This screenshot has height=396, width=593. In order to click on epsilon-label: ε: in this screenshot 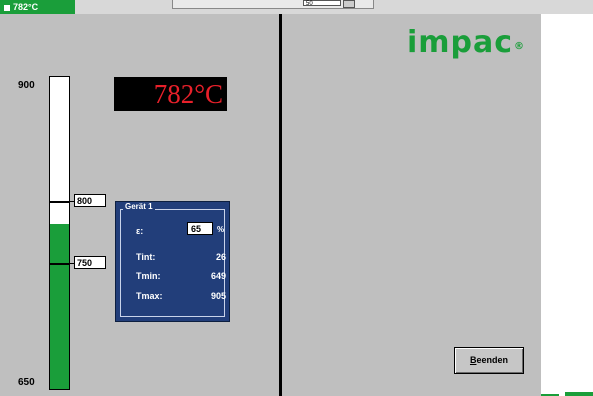, I will do `click(140, 231)`.